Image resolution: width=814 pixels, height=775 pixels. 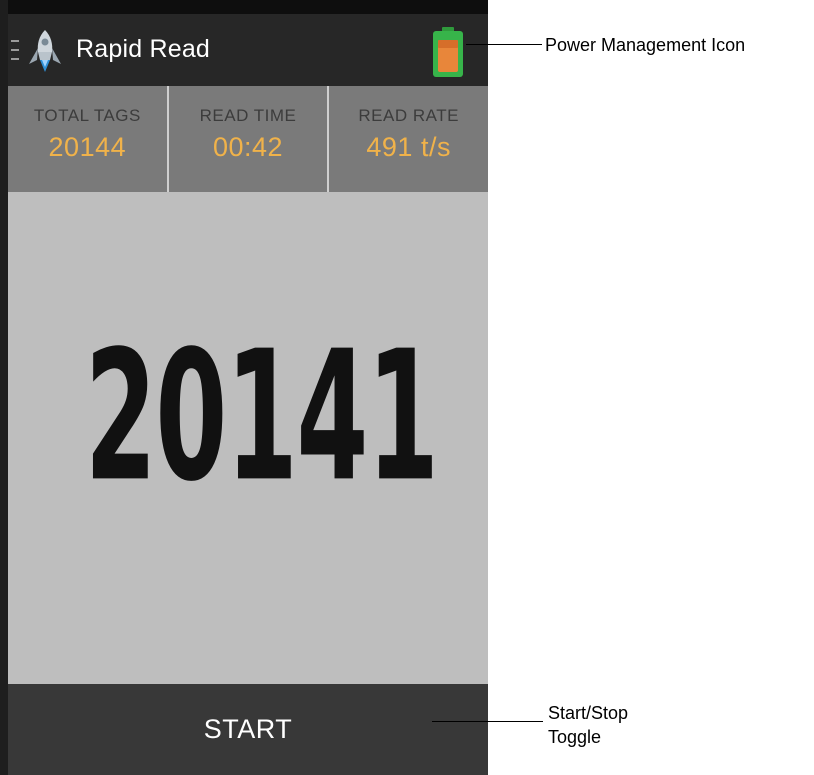 I want to click on start-stop-callout: Start/Stop Toggle, so click(x=588, y=725).